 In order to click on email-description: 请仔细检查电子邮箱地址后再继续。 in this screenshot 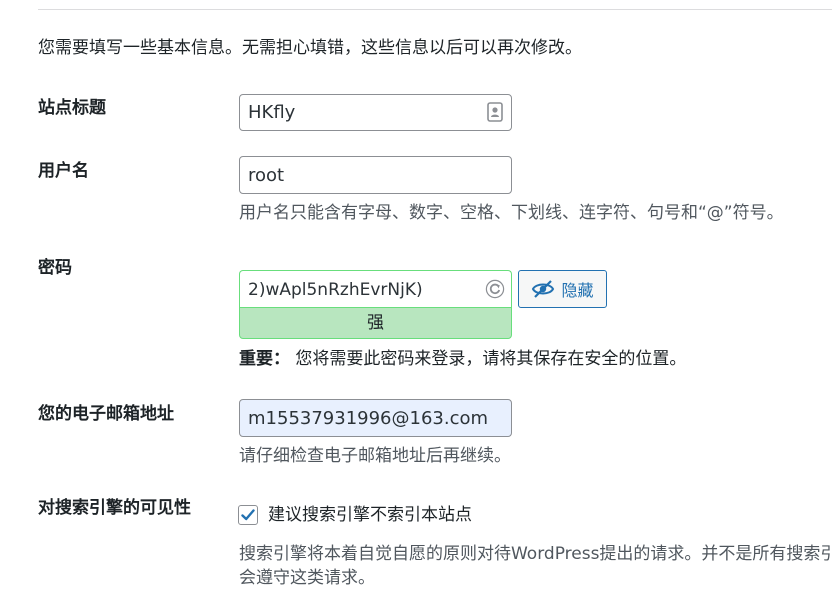, I will do `click(375, 456)`.